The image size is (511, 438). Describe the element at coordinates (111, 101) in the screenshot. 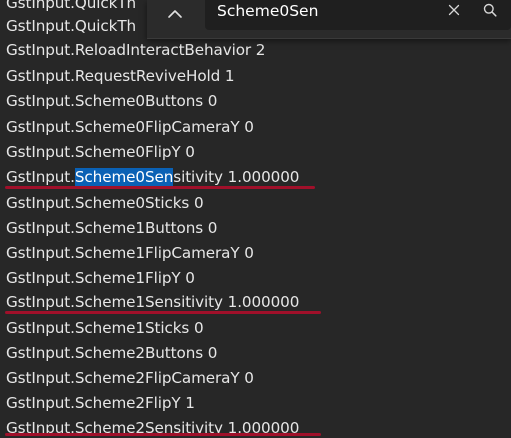

I see `text-line: GstInput.Scheme0Buttons 0` at that location.